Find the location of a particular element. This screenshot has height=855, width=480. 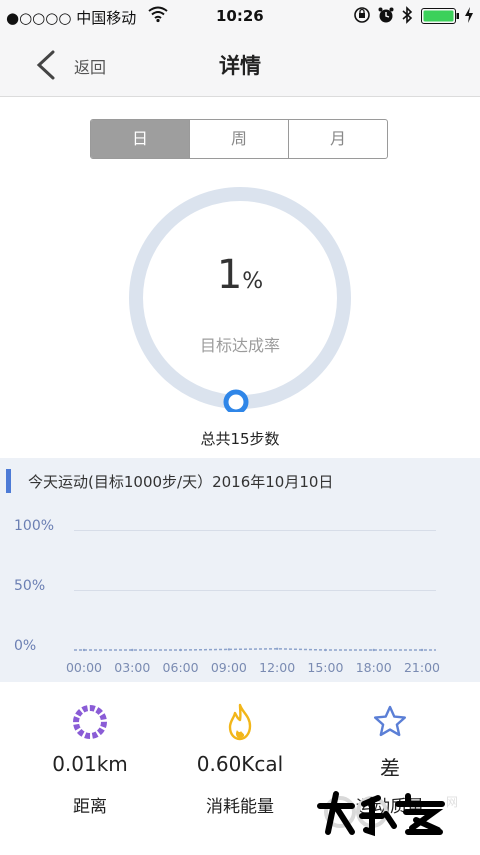

charging-icon is located at coordinates (469, 17).